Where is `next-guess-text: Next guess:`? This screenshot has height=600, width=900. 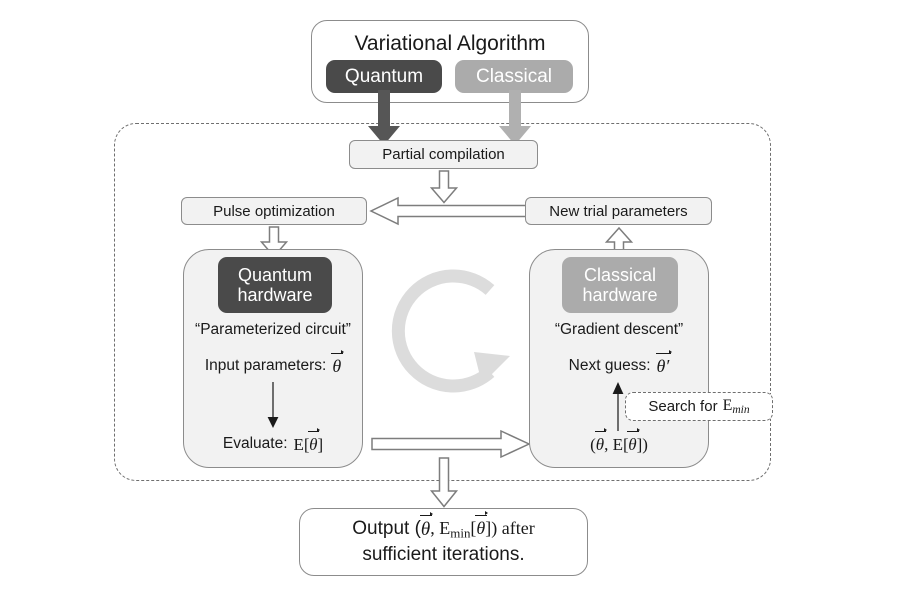 next-guess-text: Next guess: is located at coordinates (609, 365).